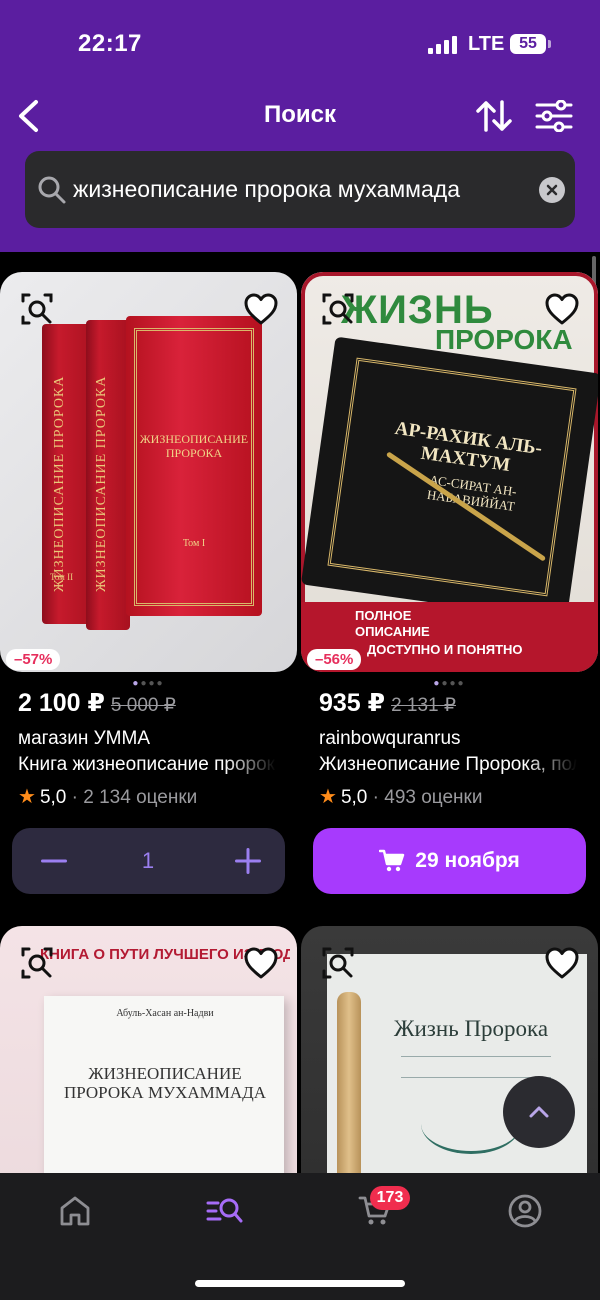 The height and width of the screenshot is (1300, 600). I want to click on tab-home, so click(75, 1211).